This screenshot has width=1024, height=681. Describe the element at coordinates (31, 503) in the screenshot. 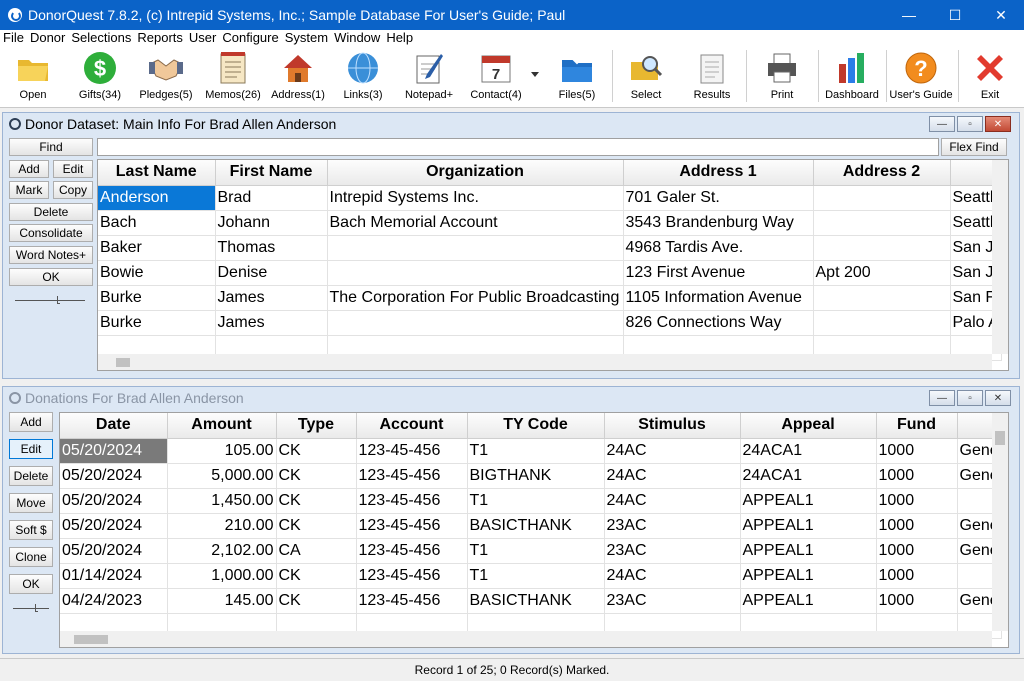

I see `move-gift-button: Move` at that location.